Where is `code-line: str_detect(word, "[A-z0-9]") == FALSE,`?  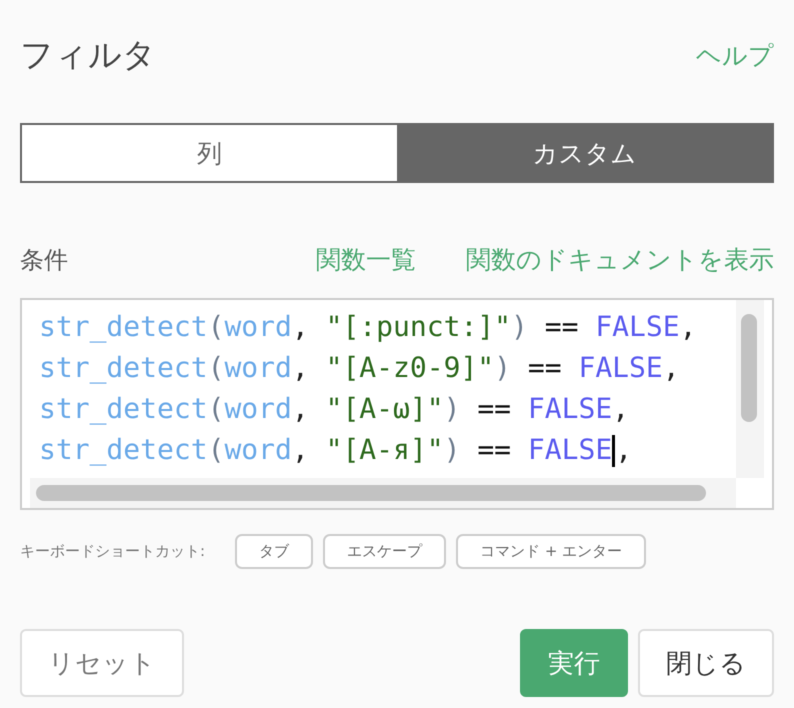
code-line: str_detect(word, "[A-z0-9]") == FALSE, is located at coordinates (359, 368).